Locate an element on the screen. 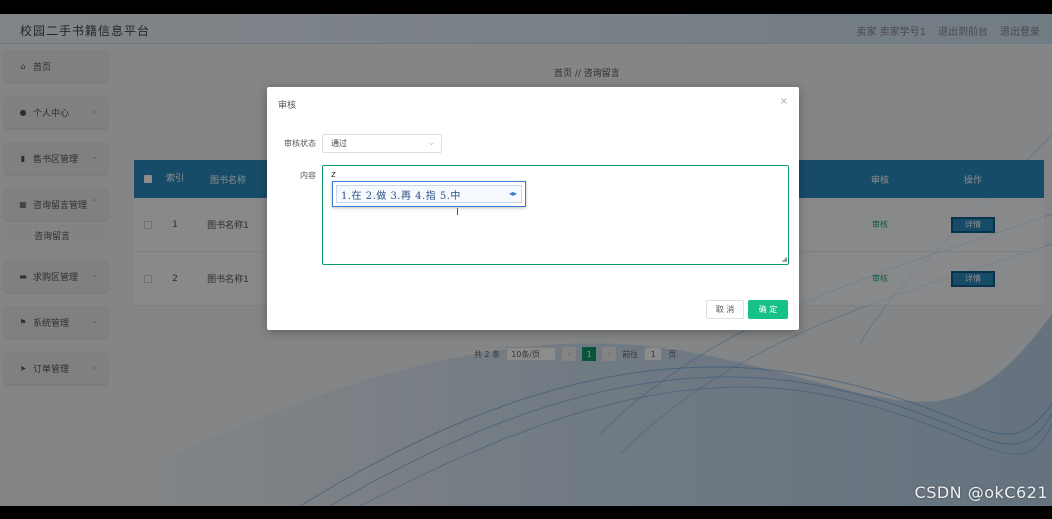  ime-candidates: 1.在 2.做 3.再 4.指 5.中 is located at coordinates (429, 194).